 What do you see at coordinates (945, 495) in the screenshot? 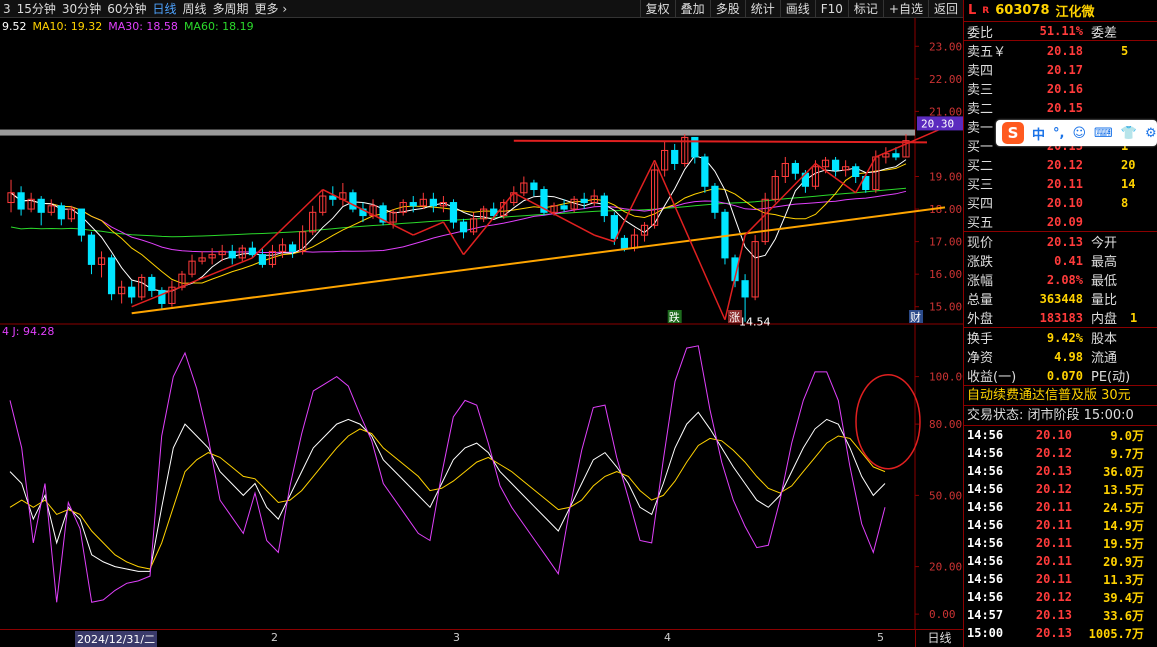
I see `kdj-axis-label: 50.00` at bounding box center [945, 495].